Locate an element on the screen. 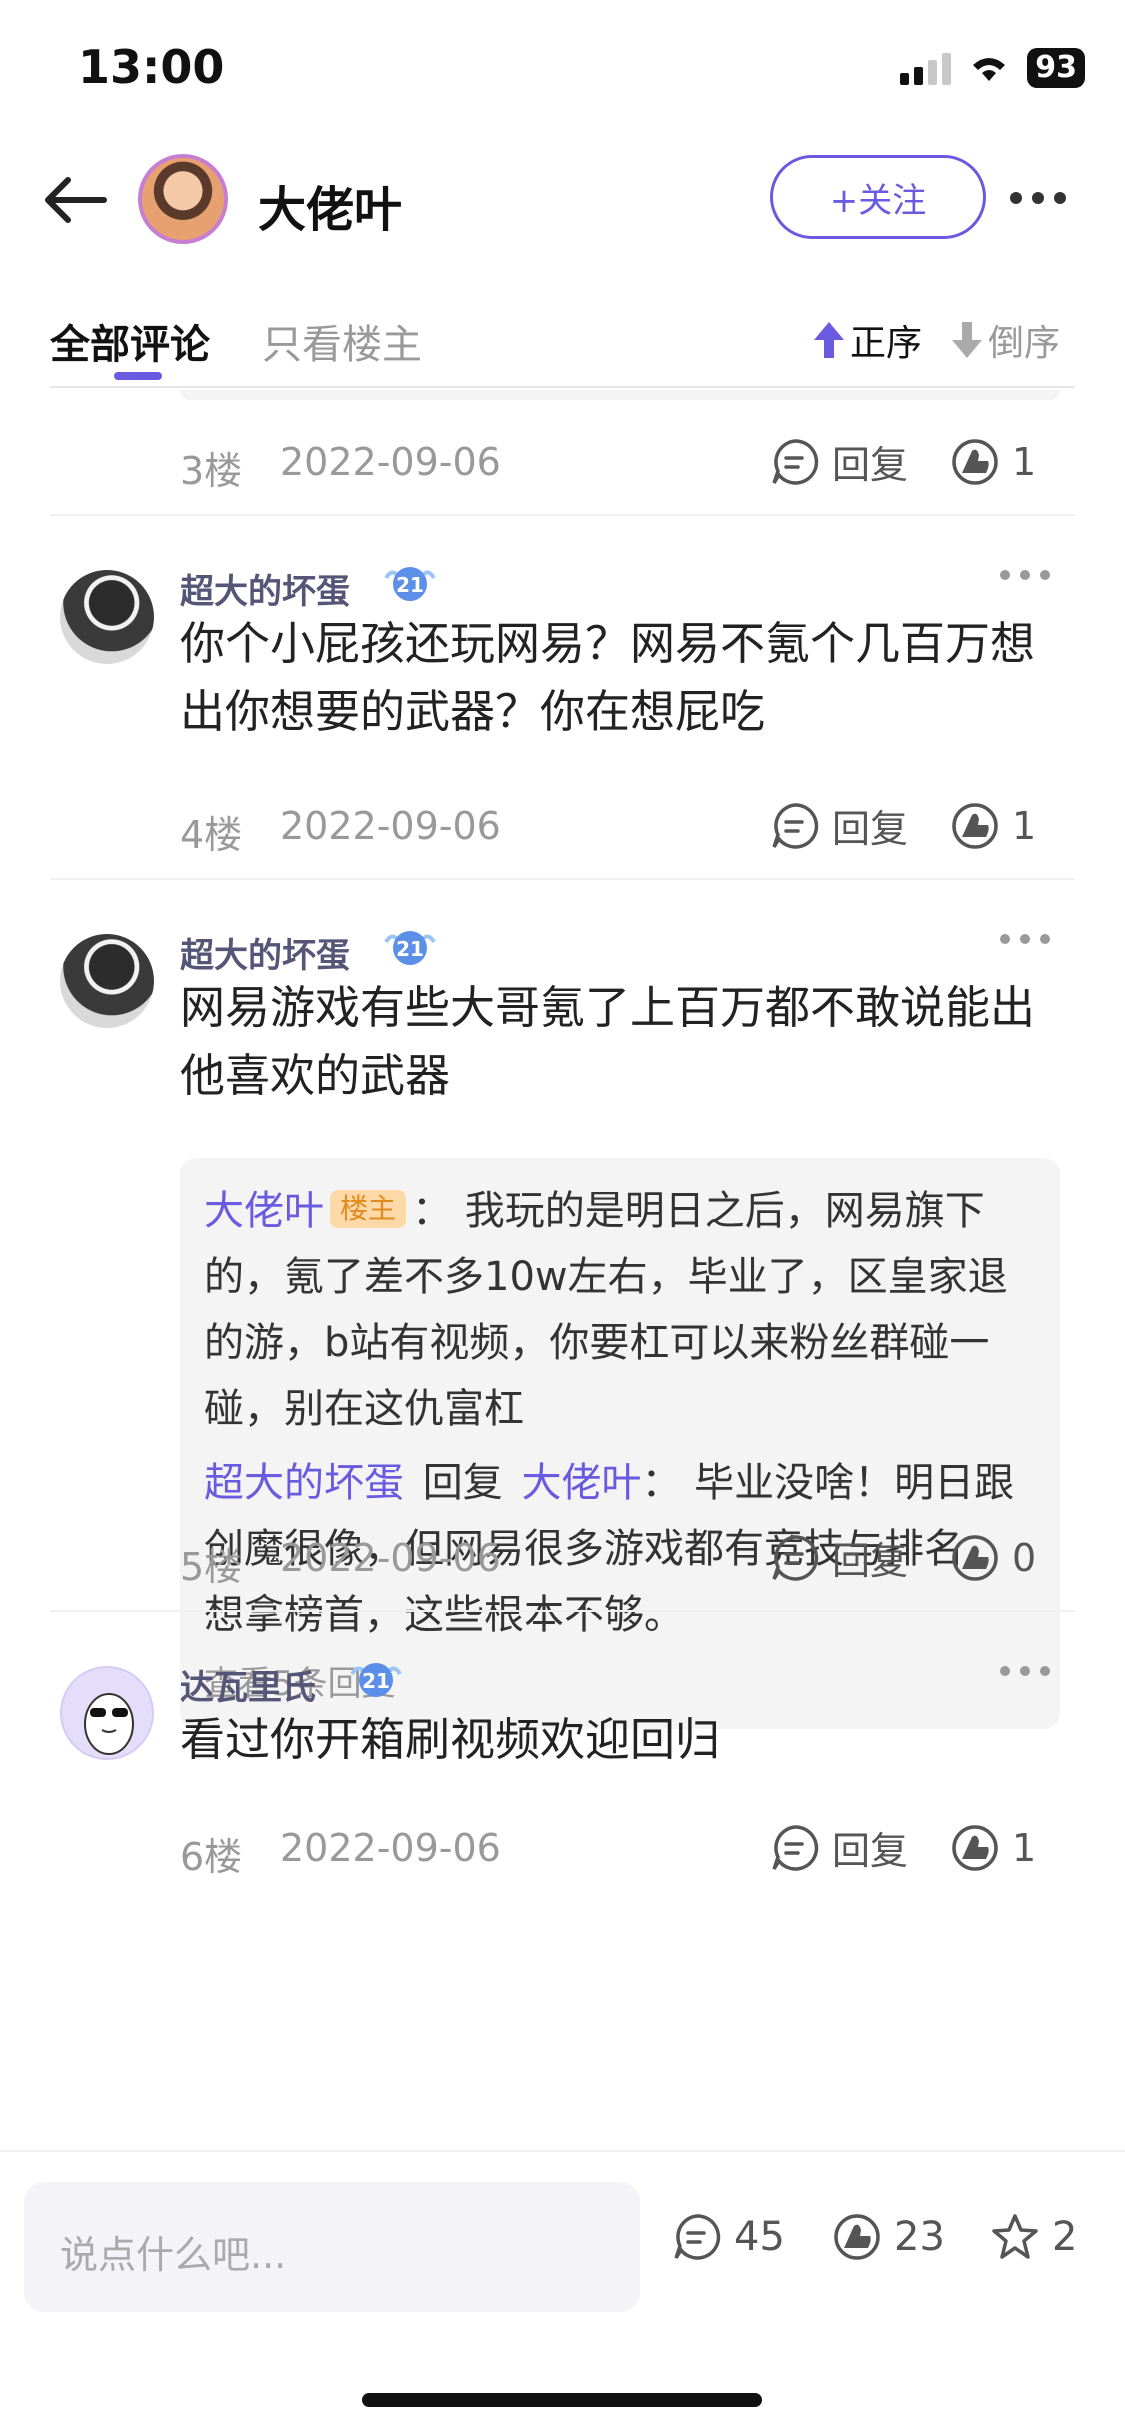 Image resolution: width=1125 pixels, height=2436 pixels. author-name: 大佬叶 is located at coordinates (330, 205).